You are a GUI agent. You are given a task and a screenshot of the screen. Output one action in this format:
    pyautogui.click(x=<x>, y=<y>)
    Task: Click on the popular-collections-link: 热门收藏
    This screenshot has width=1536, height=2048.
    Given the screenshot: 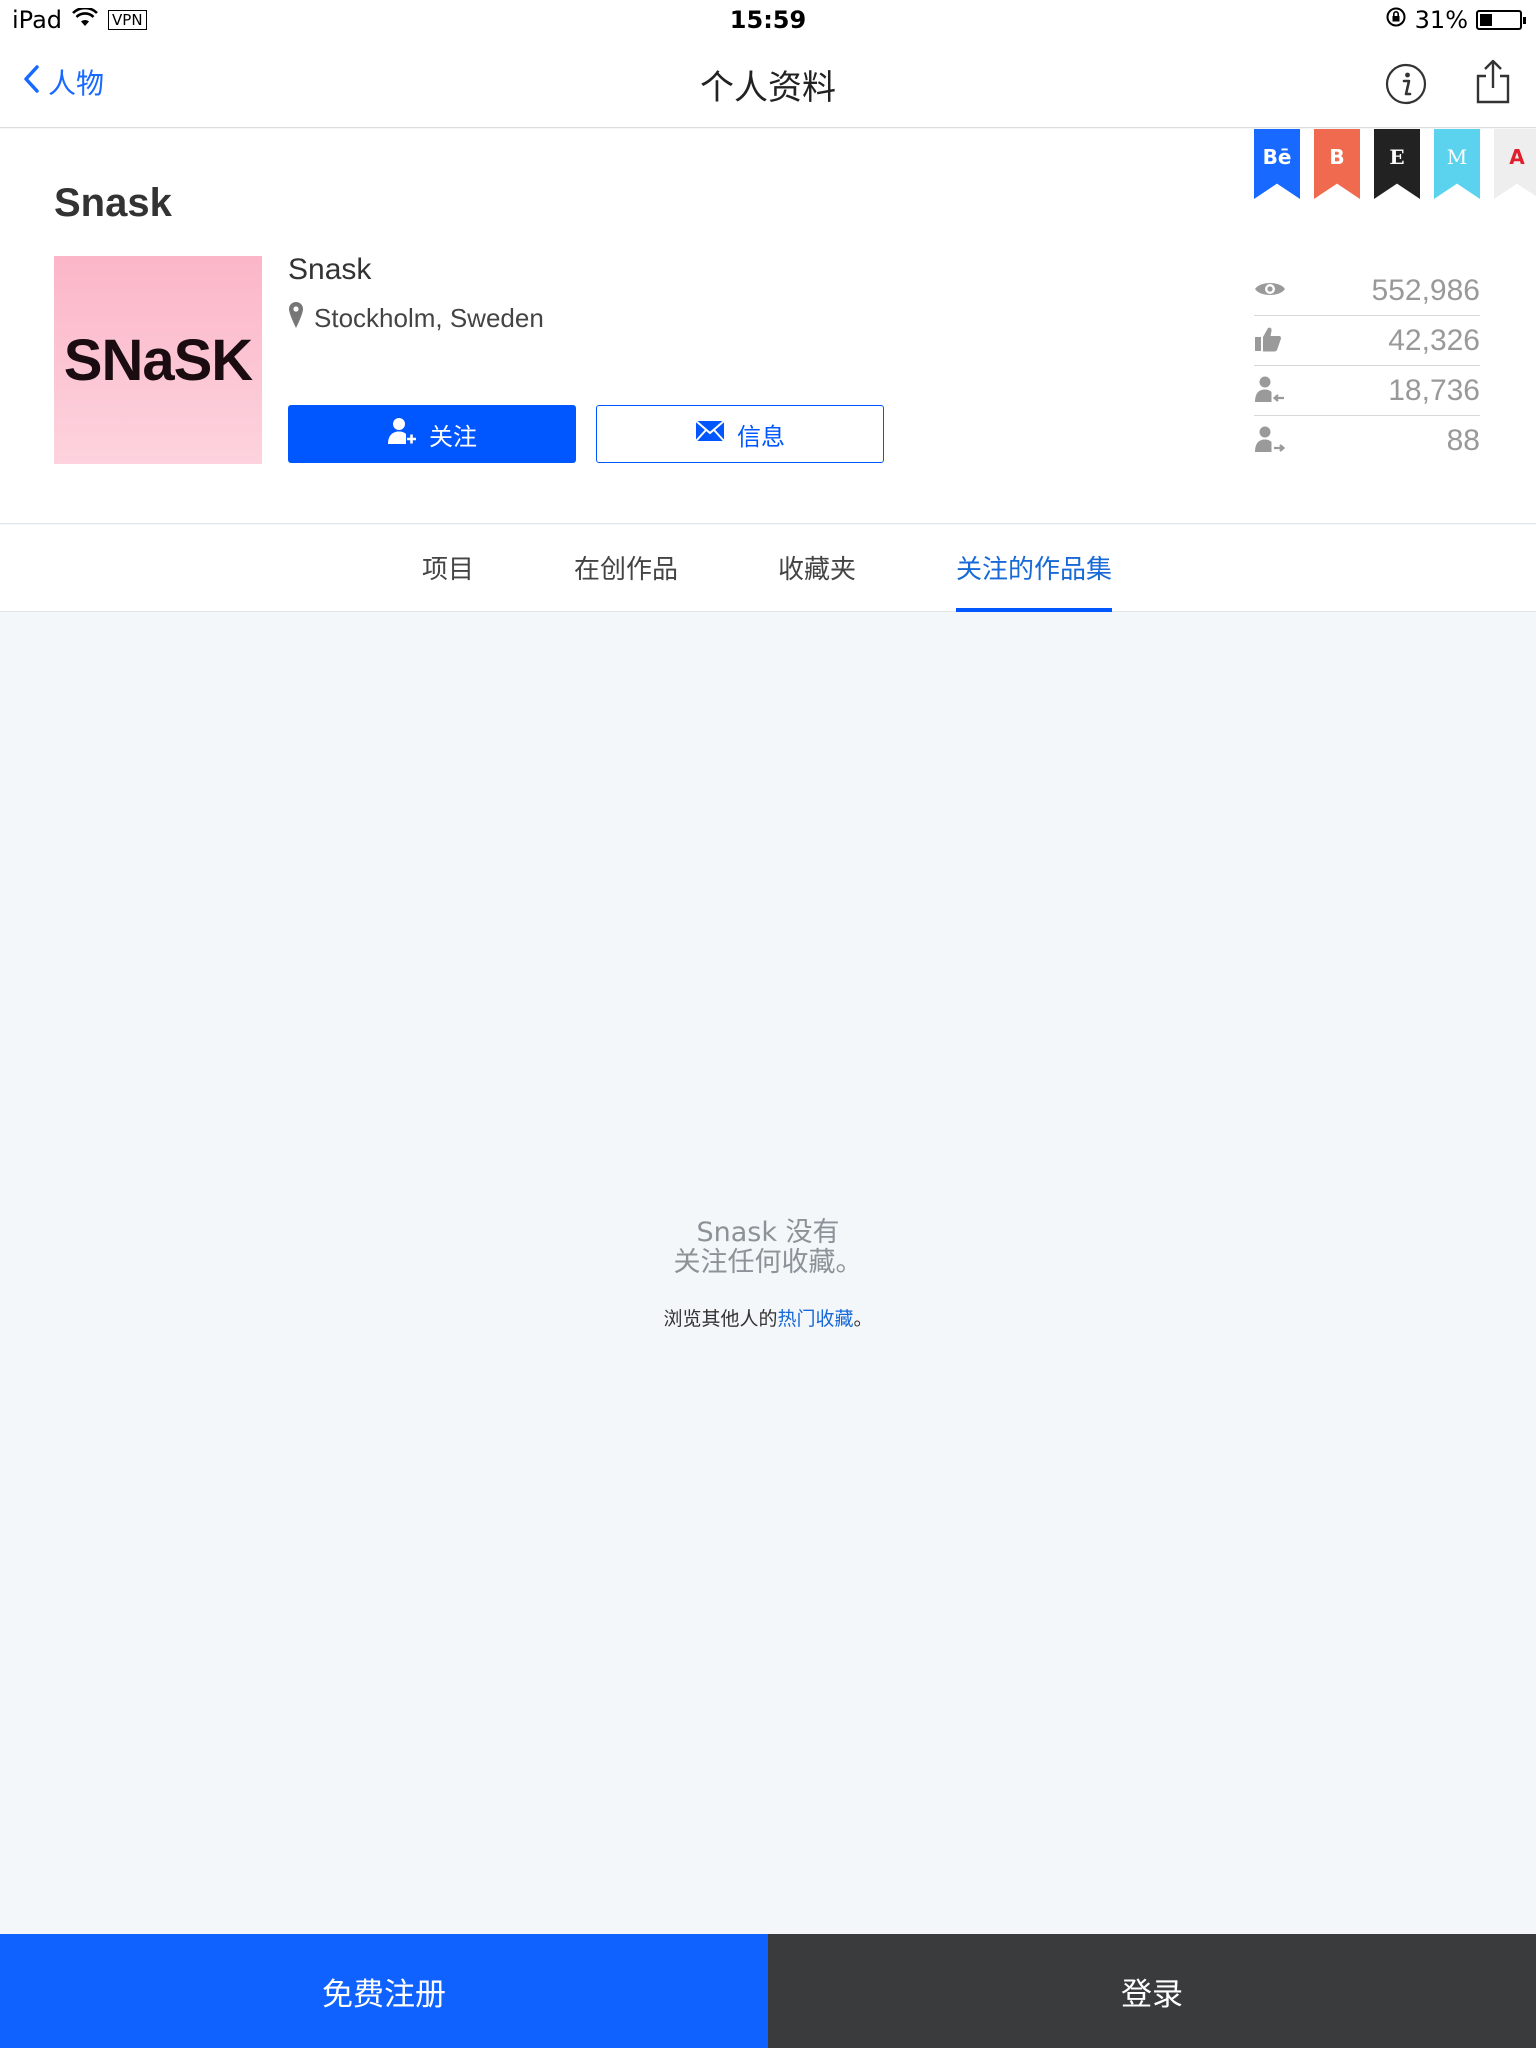 What is the action you would take?
    pyautogui.click(x=815, y=1319)
    